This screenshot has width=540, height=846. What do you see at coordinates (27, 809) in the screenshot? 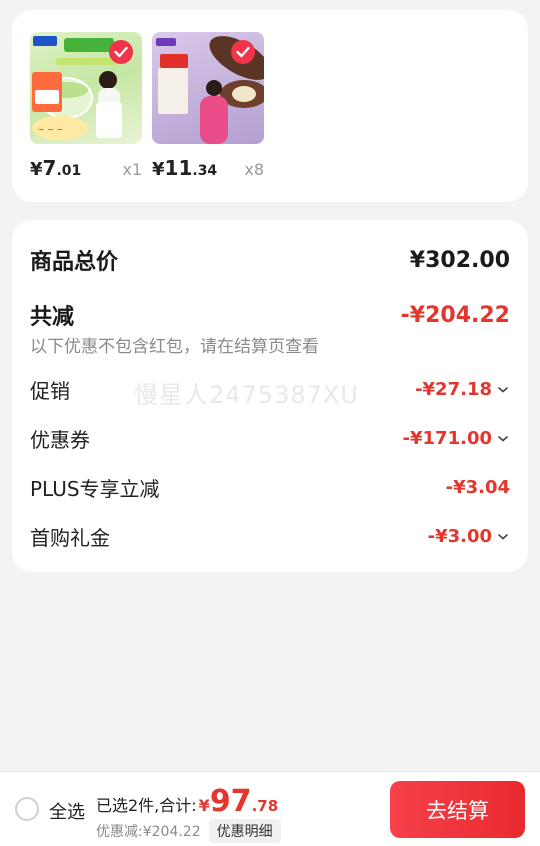
I see `select-all-radio` at bounding box center [27, 809].